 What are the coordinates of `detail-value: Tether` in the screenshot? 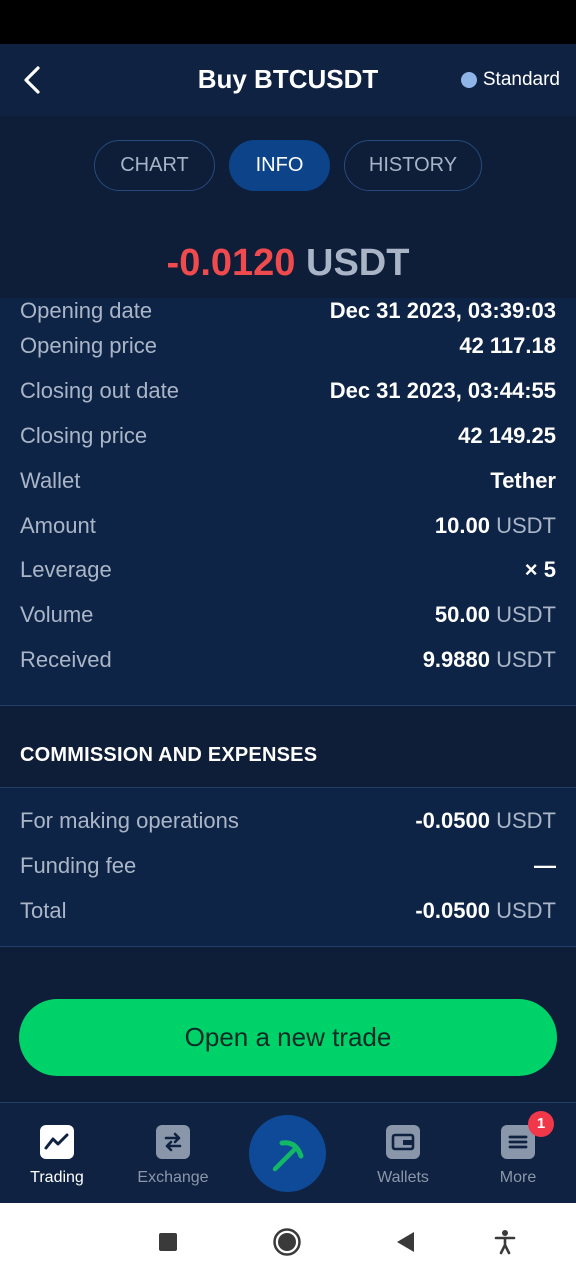 It's located at (523, 480).